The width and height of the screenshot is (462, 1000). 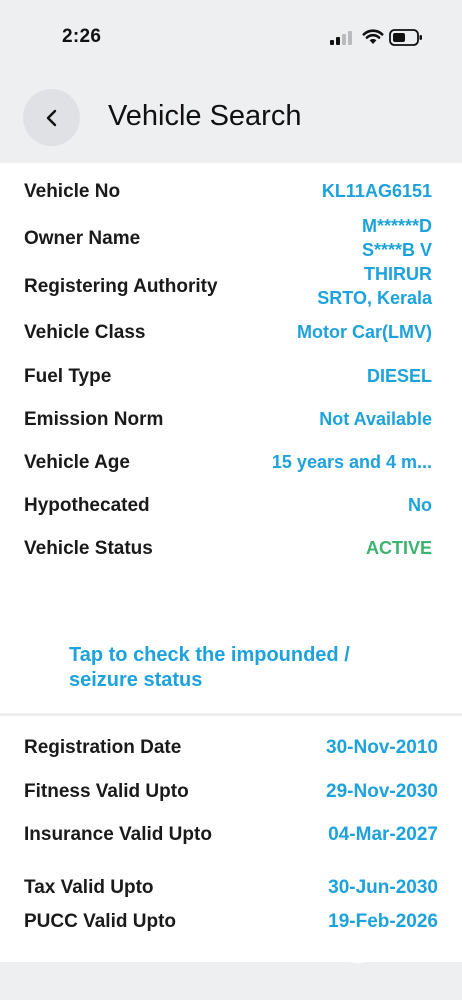 I want to click on validity-value: 30-Nov-2010, so click(x=382, y=747).